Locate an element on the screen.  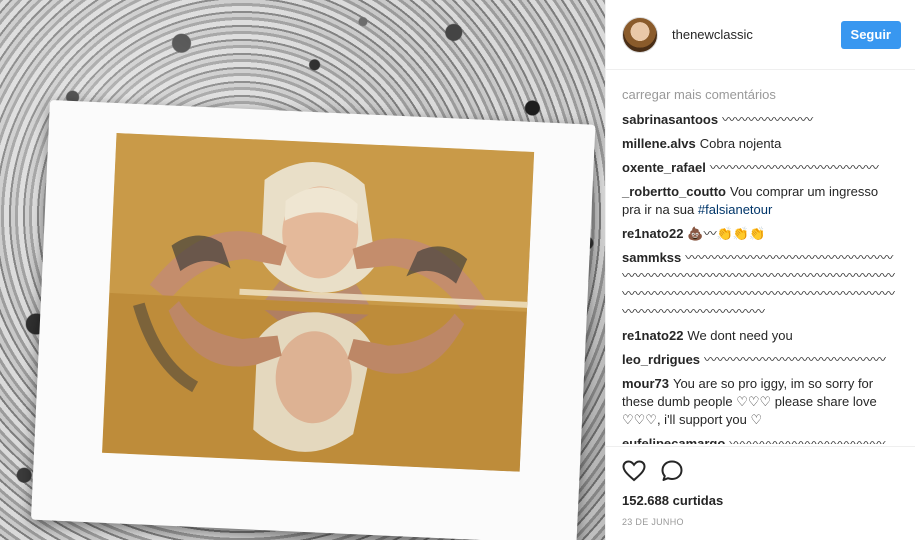
author-username: thenewclassic is located at coordinates (756, 34).